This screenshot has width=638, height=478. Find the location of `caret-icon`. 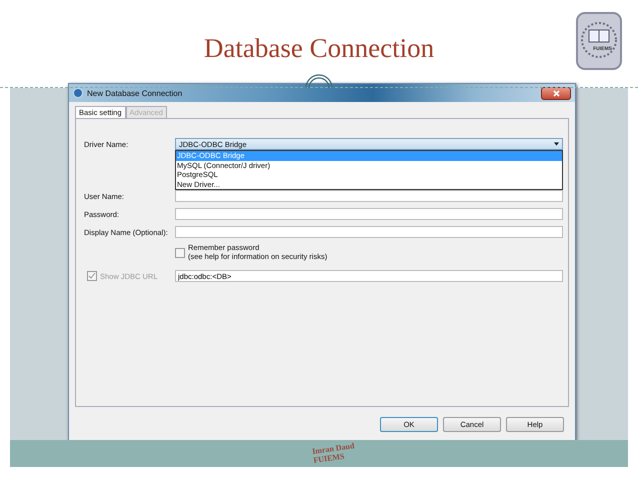

caret-icon is located at coordinates (556, 144).